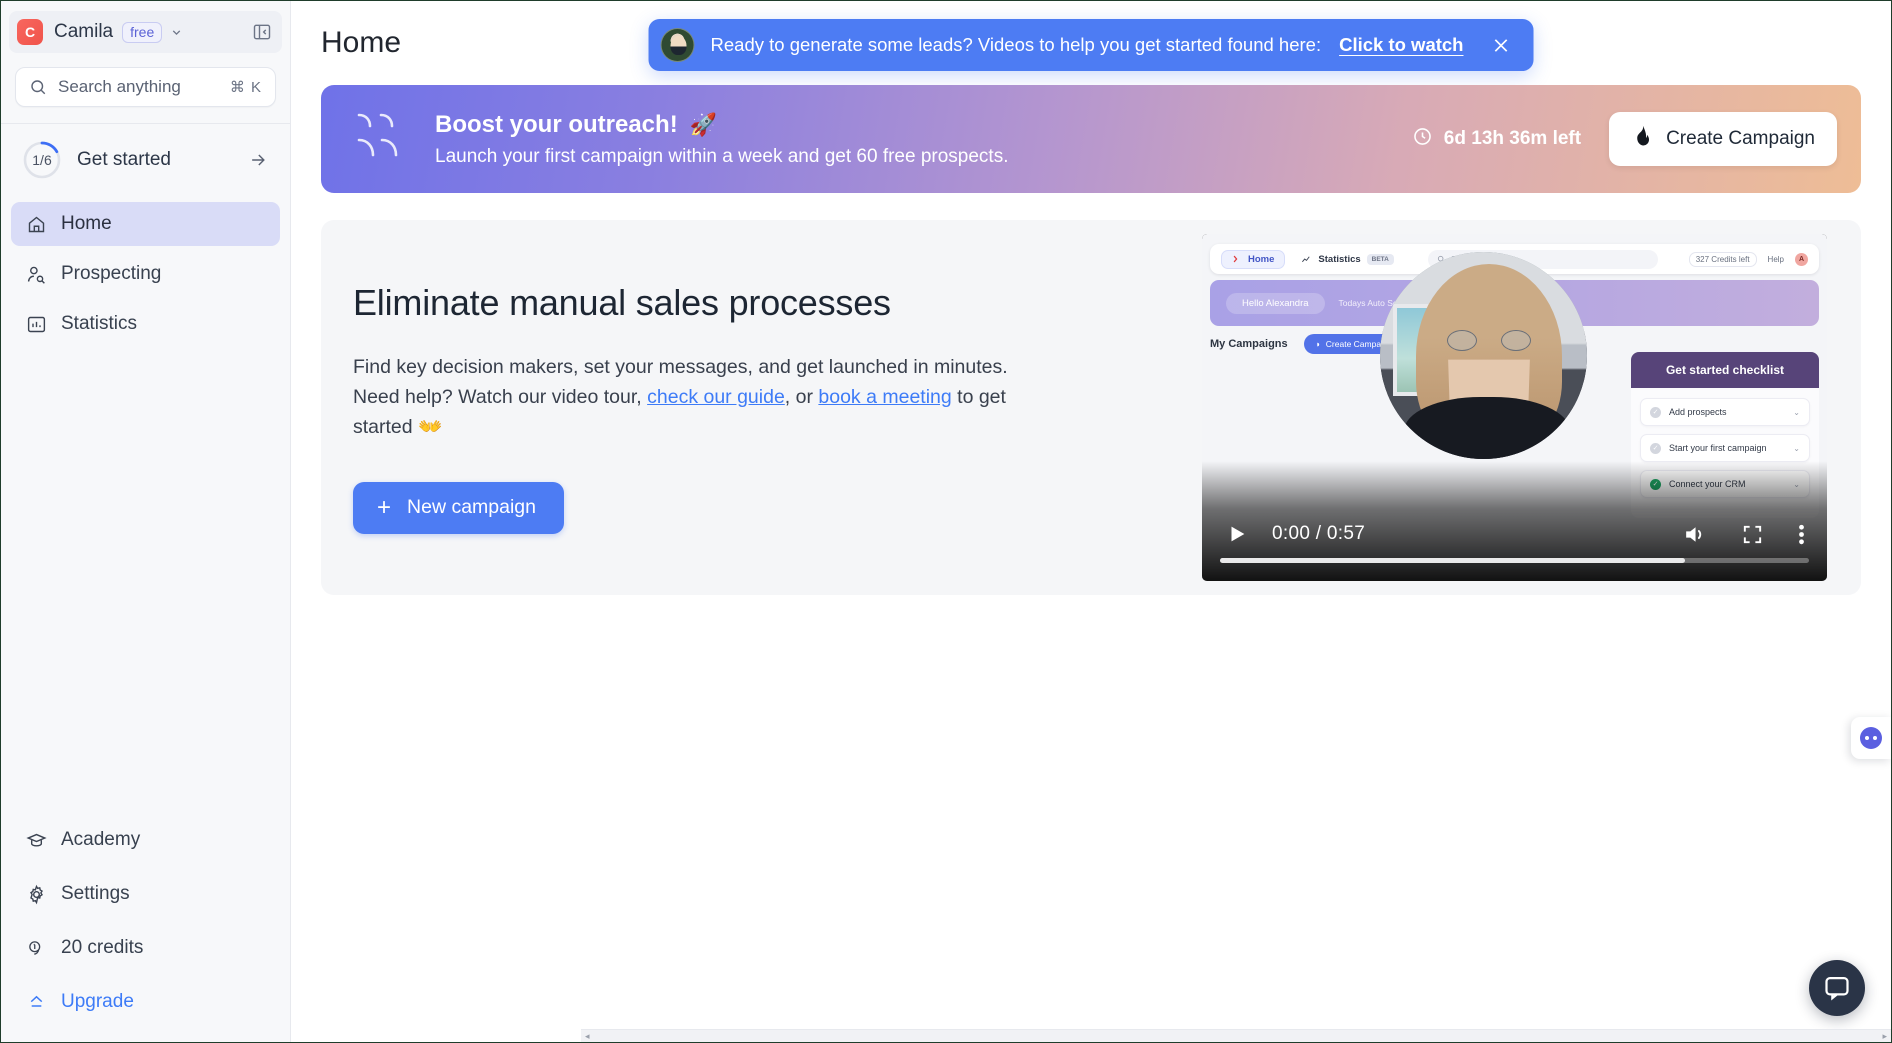 Image resolution: width=1892 pixels, height=1043 pixels. Describe the element at coordinates (1725, 412) in the screenshot. I see `thumbnail-checklist-item: ✓ Add prospects ⌄` at that location.